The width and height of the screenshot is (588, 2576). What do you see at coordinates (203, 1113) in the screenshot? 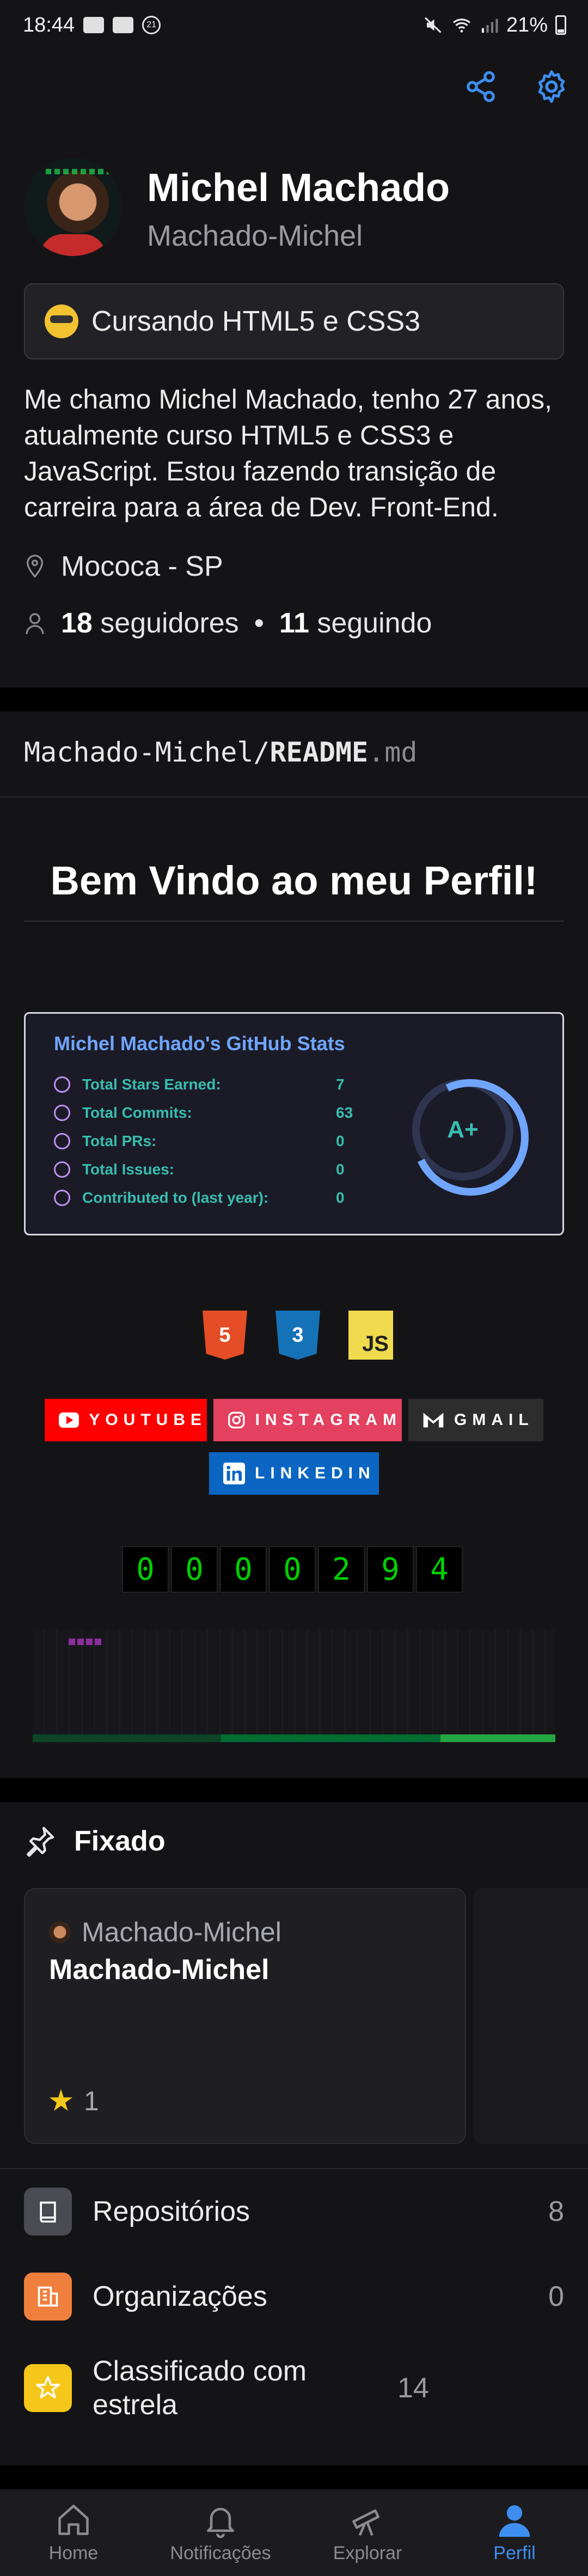
I see `stats-row: Total Commits: 63` at bounding box center [203, 1113].